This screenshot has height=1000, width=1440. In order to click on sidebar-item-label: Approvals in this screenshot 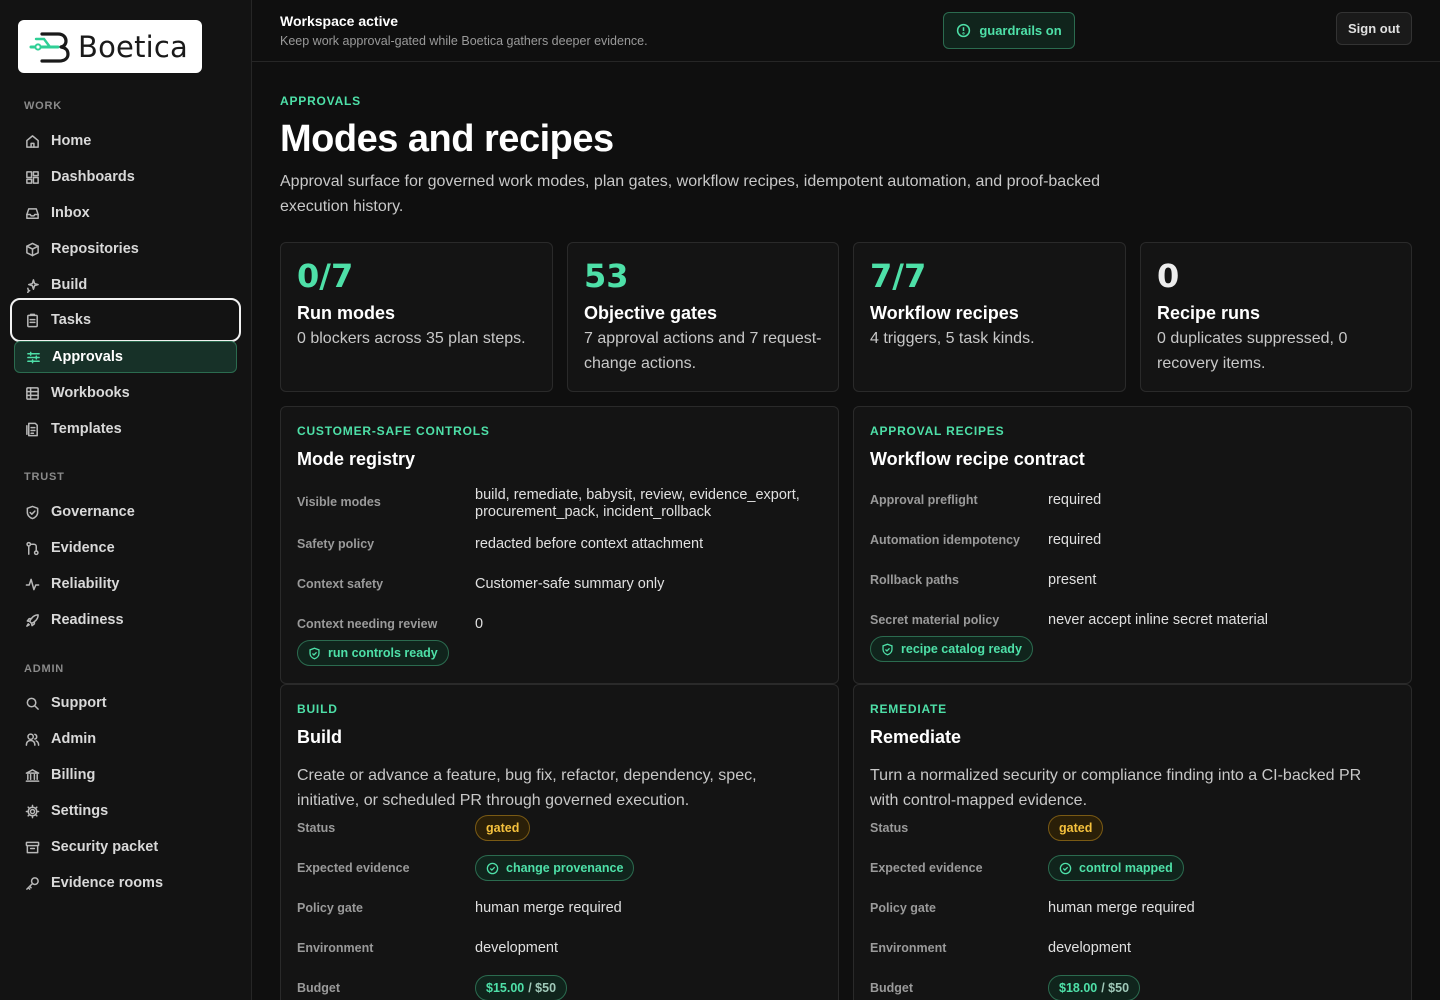, I will do `click(87, 357)`.